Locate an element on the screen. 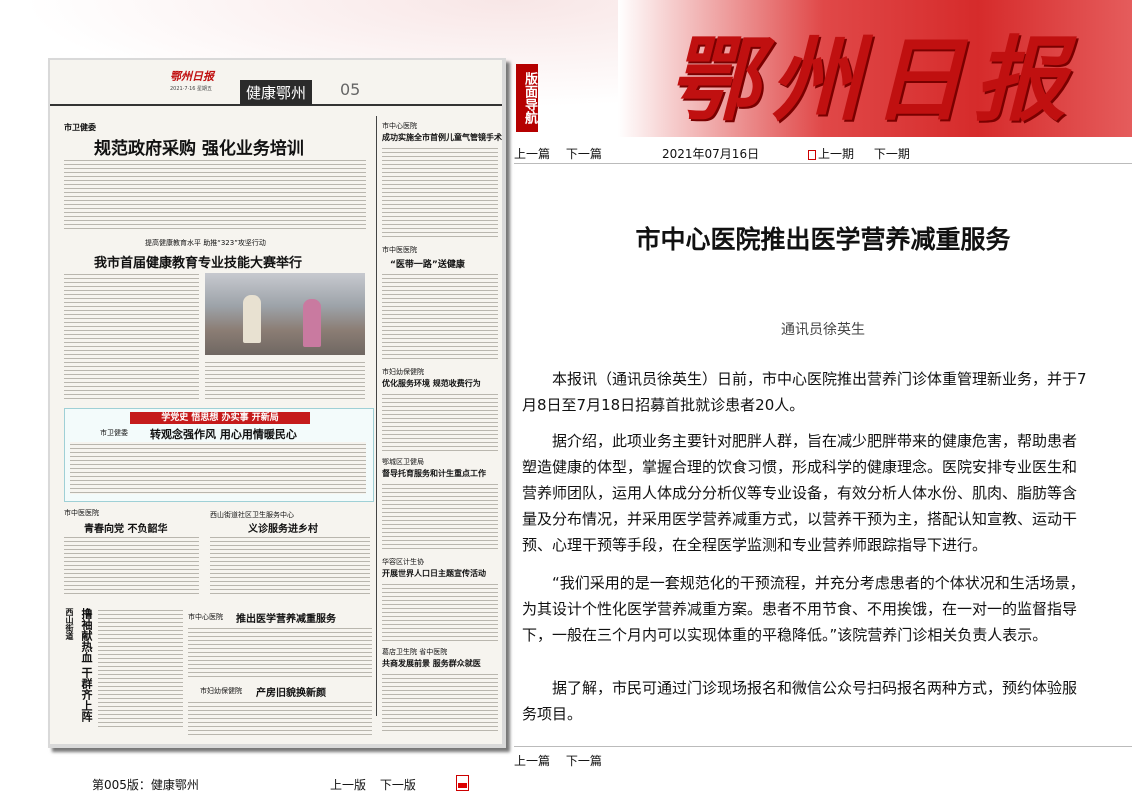 This screenshot has width=1132, height=798. article-kicker: 华容区计生协 is located at coordinates (403, 562).